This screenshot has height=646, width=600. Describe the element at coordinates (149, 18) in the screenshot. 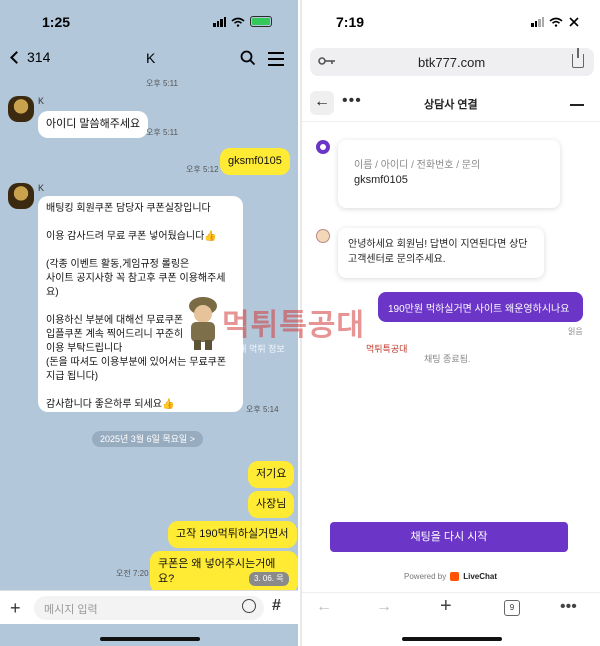

I see `status-bar: 1:25` at that location.